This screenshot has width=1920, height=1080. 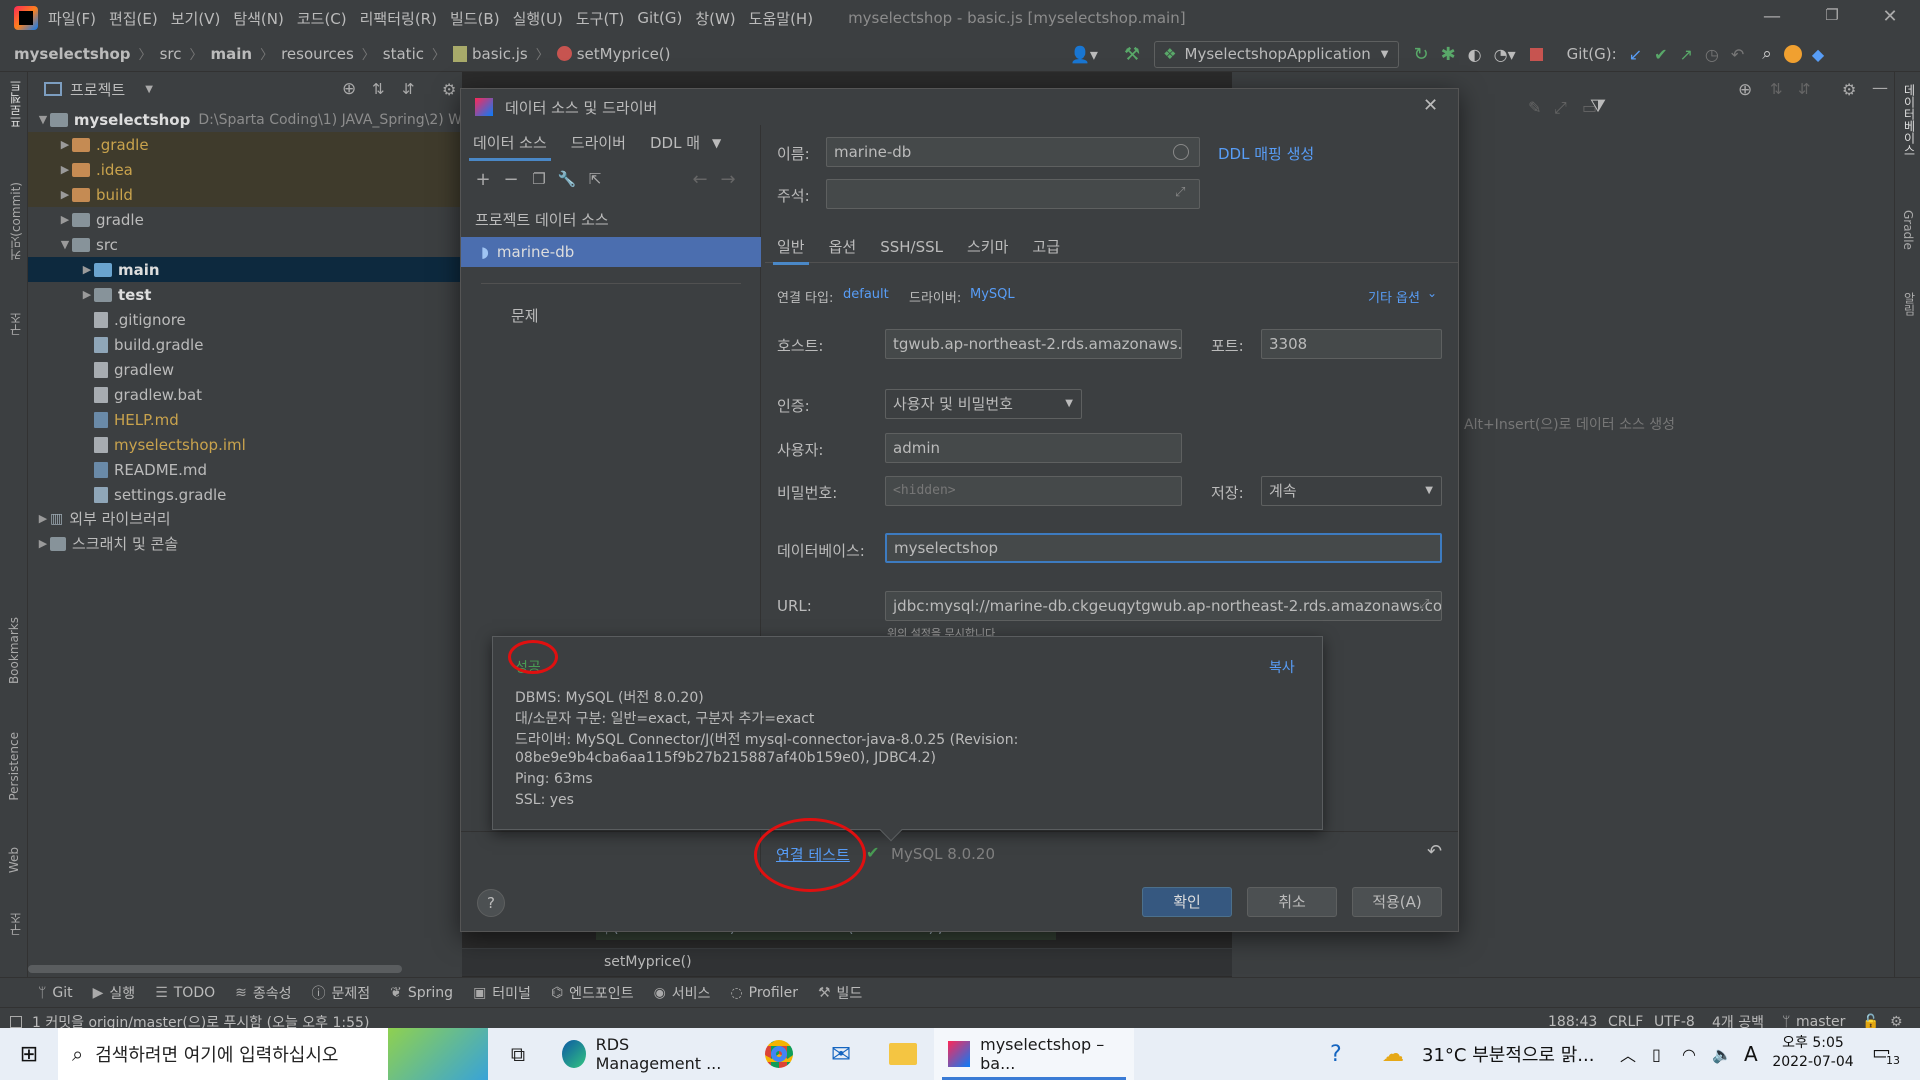 What do you see at coordinates (866, 294) in the screenshot?
I see `conn-type-value: default` at bounding box center [866, 294].